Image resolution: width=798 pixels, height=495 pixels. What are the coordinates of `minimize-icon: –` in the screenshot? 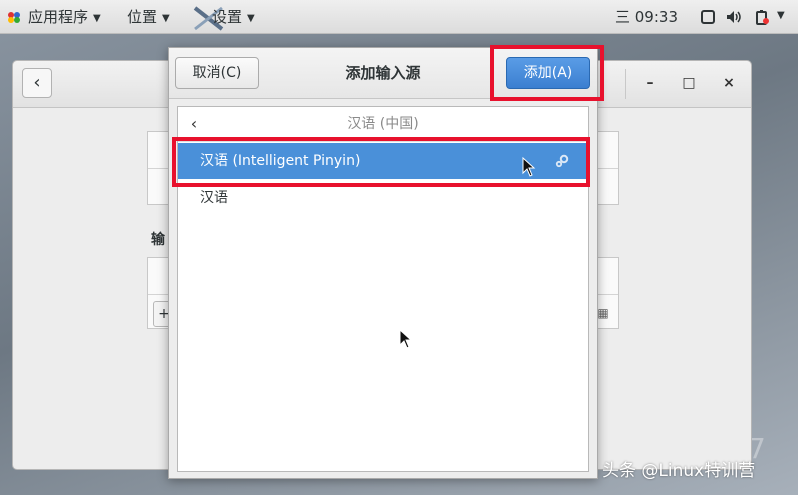 It's located at (650, 83).